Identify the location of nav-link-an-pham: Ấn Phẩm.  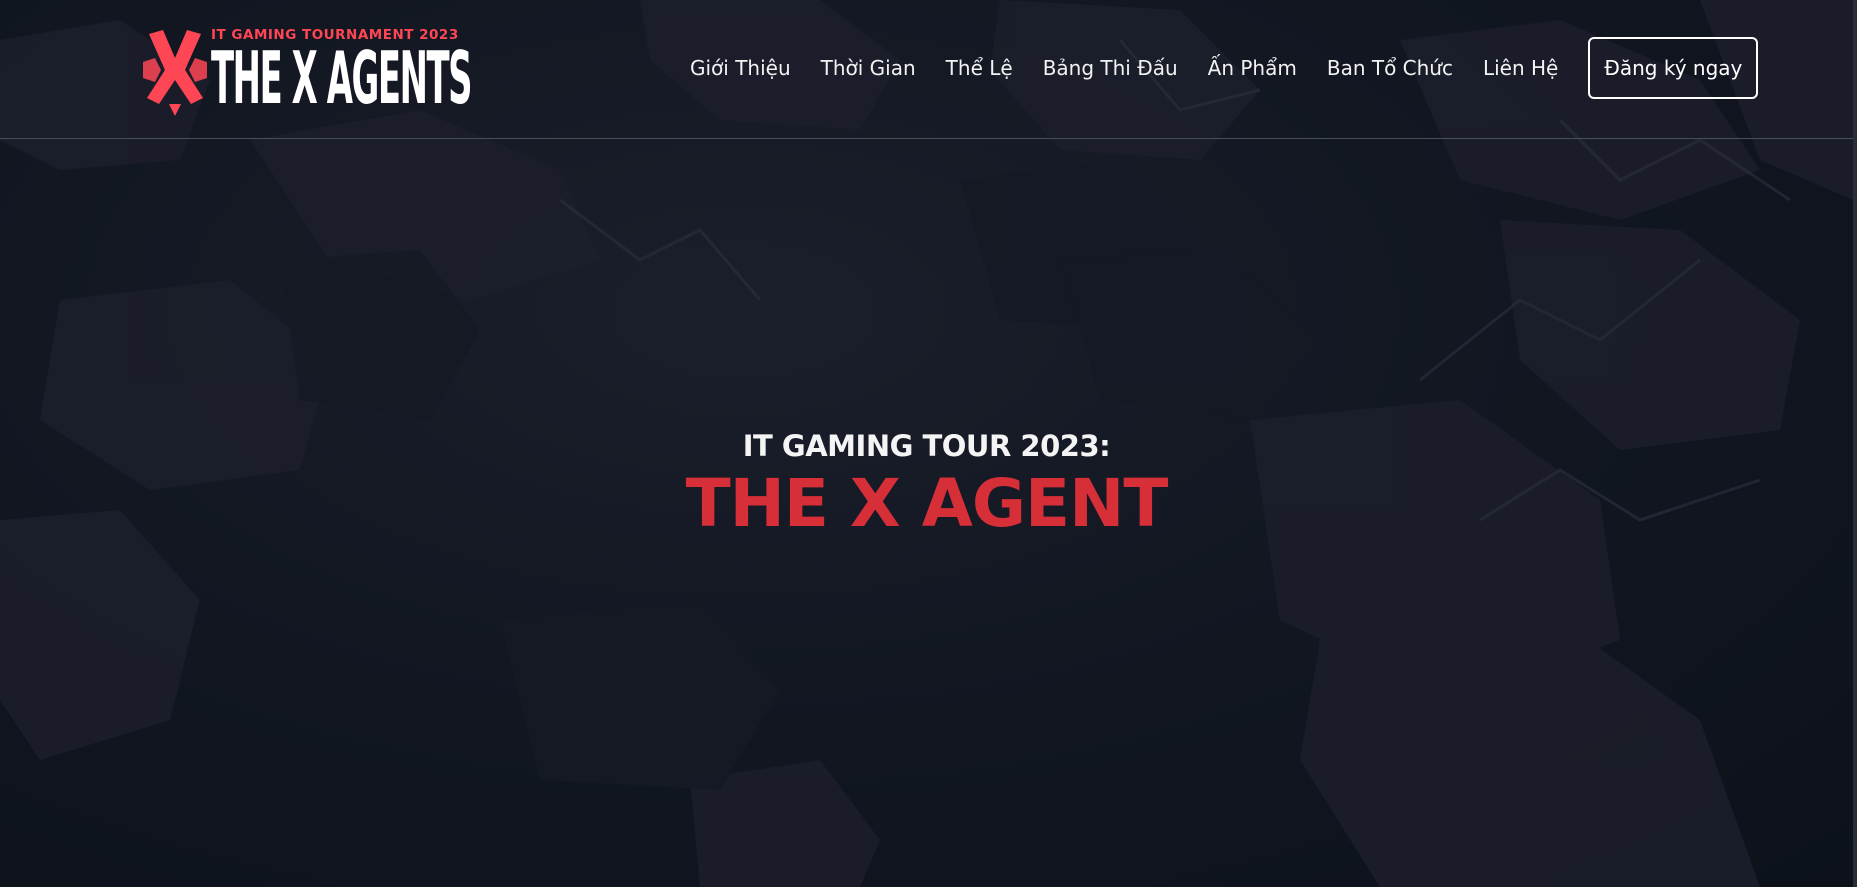
(1252, 68).